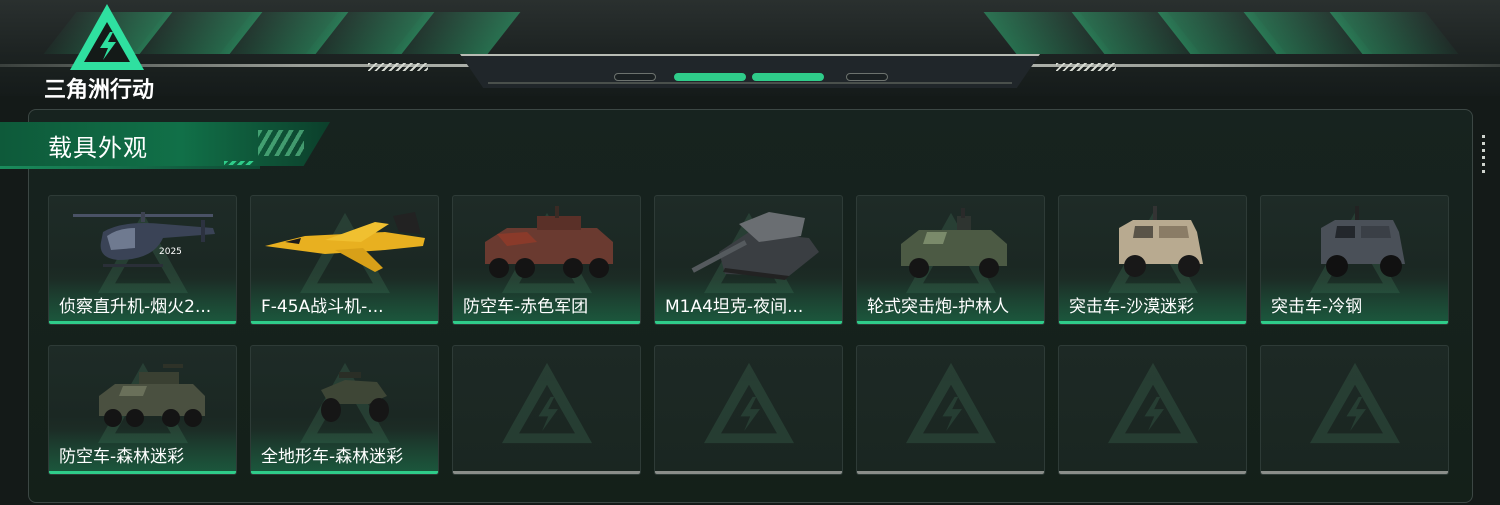  Describe the element at coordinates (107, 37) in the screenshot. I see `delta-force-logo-icon` at that location.